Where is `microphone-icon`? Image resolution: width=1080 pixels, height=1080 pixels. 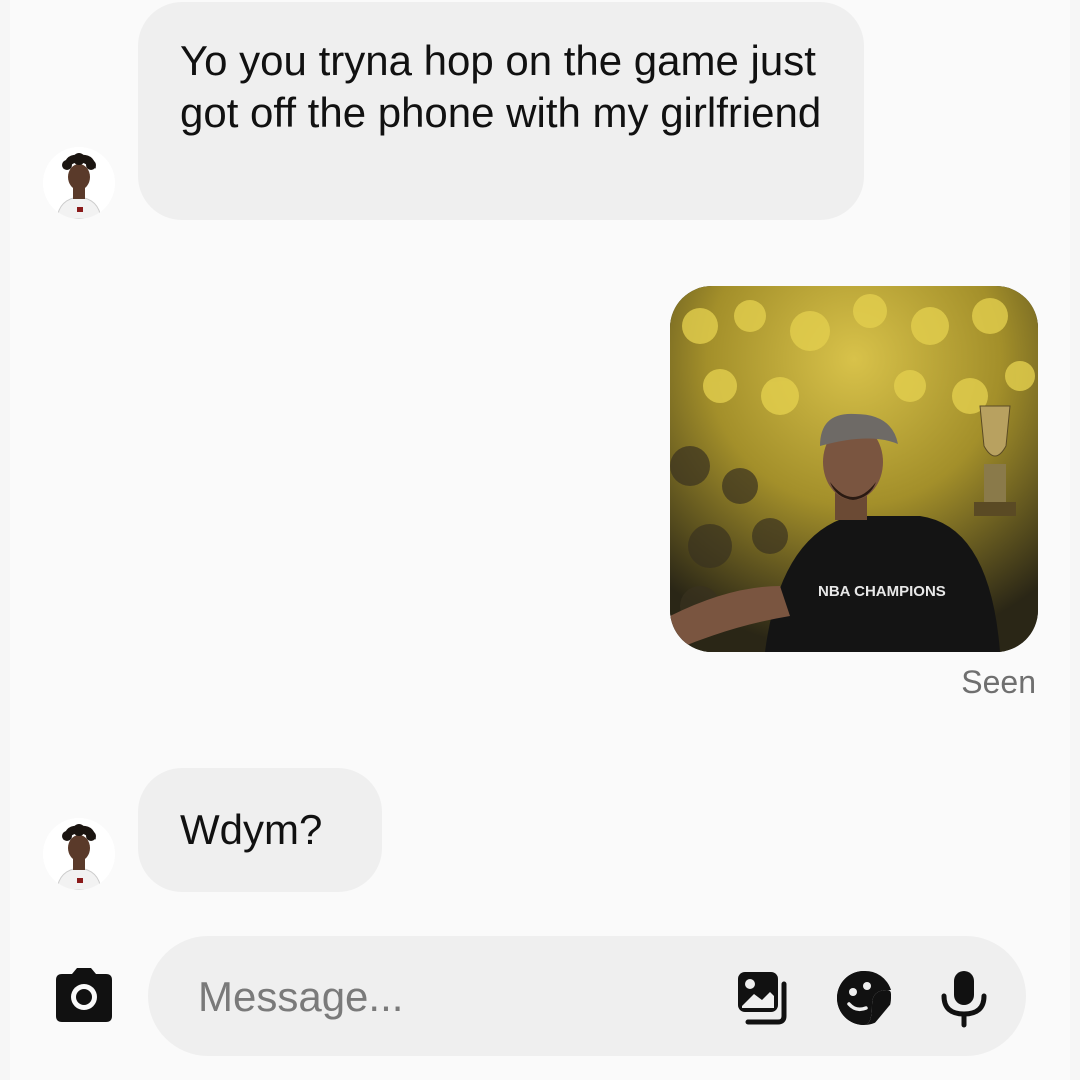 microphone-icon is located at coordinates (964, 998).